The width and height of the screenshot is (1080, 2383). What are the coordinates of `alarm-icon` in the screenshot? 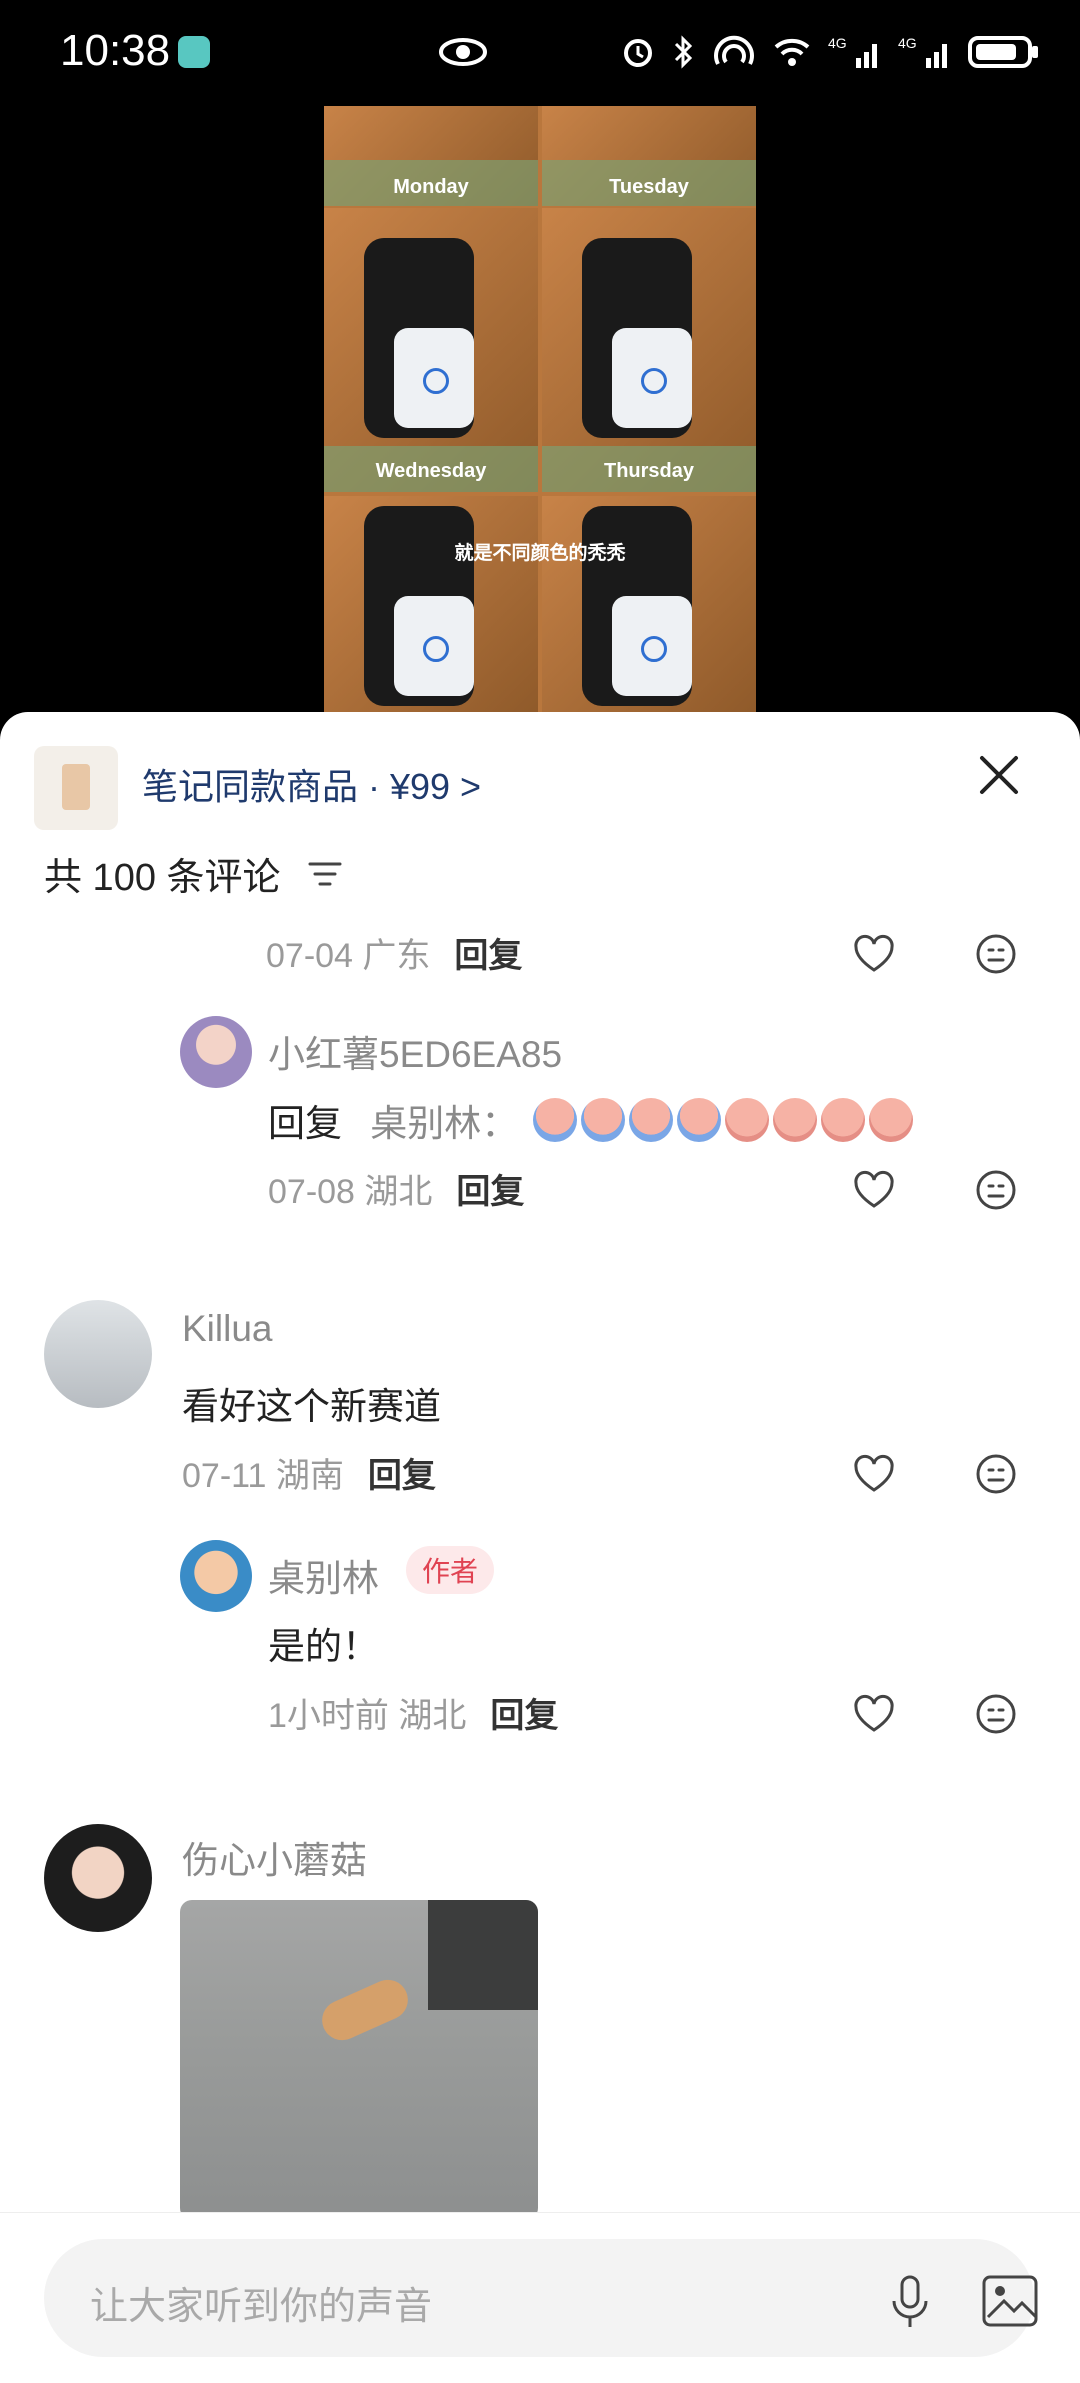 It's located at (638, 53).